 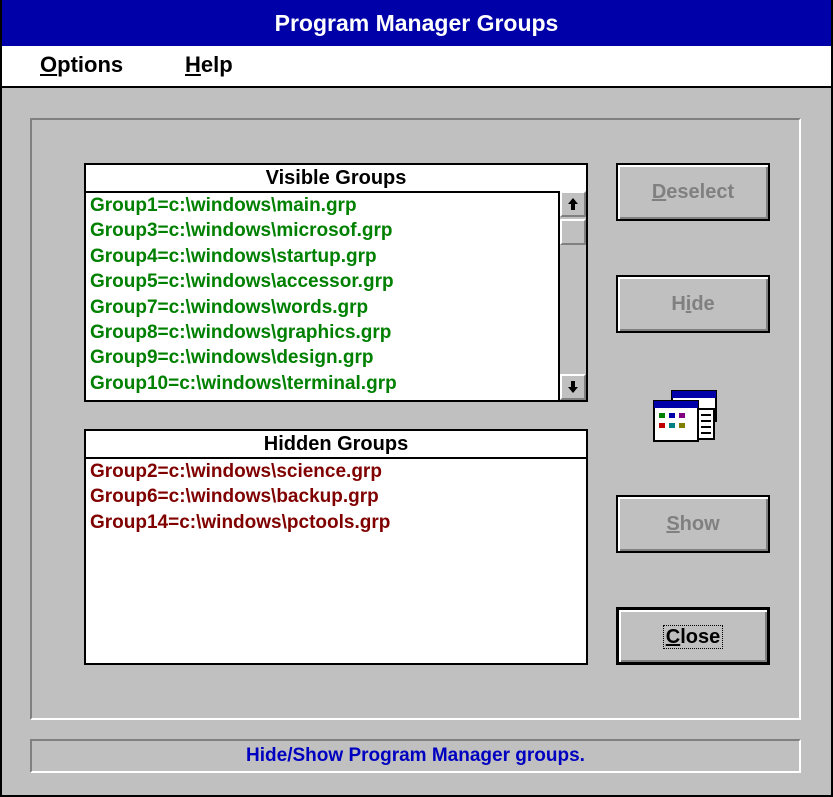 I want to click on menu-bar: Options Help, so click(x=416, y=67).